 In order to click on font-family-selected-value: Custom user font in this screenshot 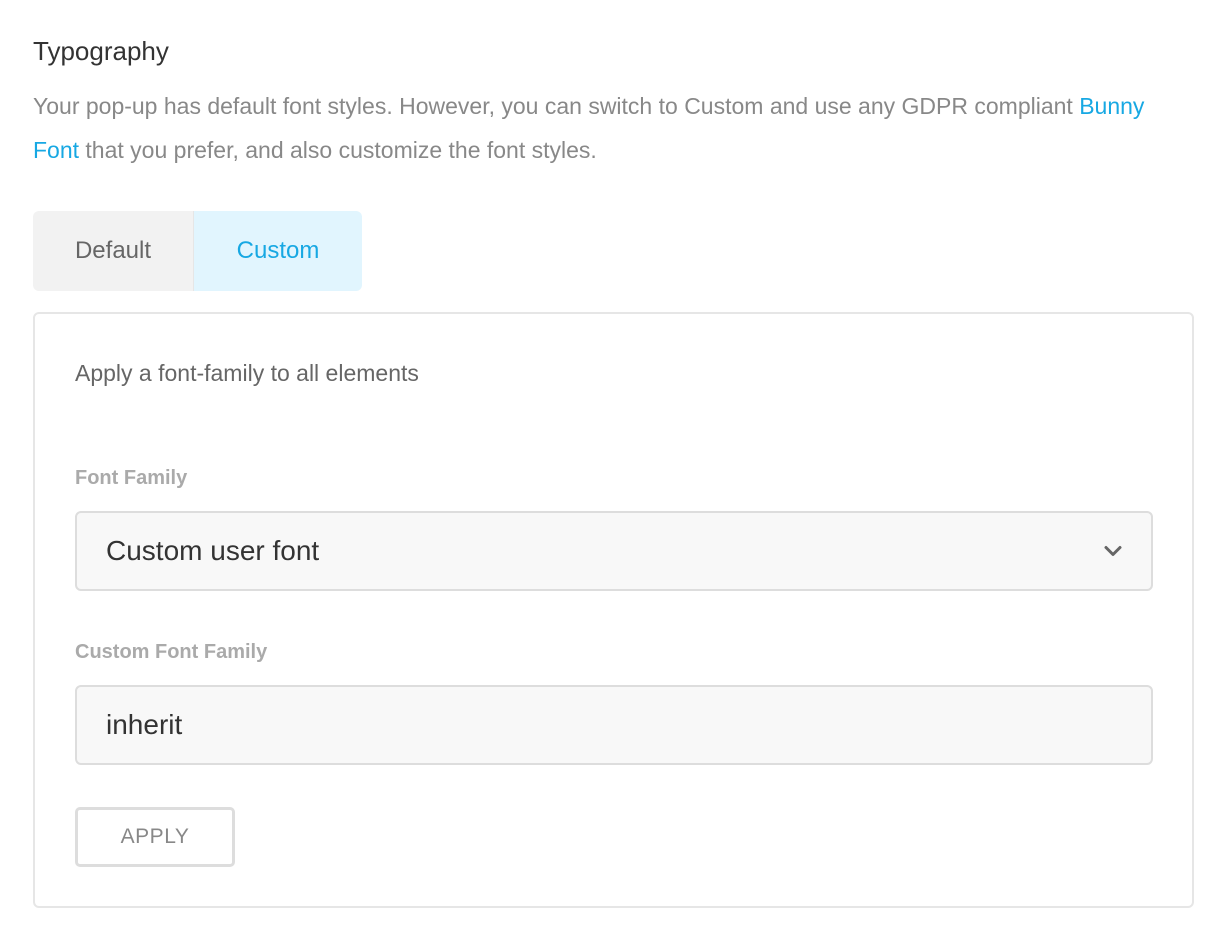, I will do `click(213, 550)`.